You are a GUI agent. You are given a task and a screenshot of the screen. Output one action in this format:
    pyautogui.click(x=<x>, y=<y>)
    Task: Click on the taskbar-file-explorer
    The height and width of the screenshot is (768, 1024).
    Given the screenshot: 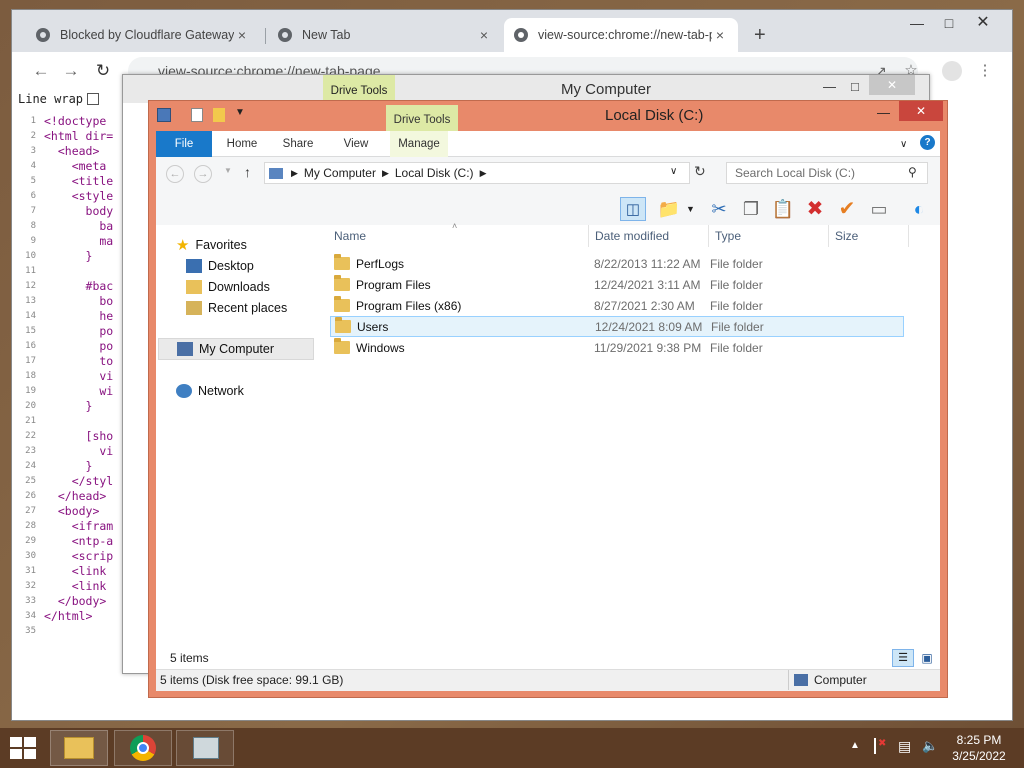 What is the action you would take?
    pyautogui.click(x=79, y=748)
    